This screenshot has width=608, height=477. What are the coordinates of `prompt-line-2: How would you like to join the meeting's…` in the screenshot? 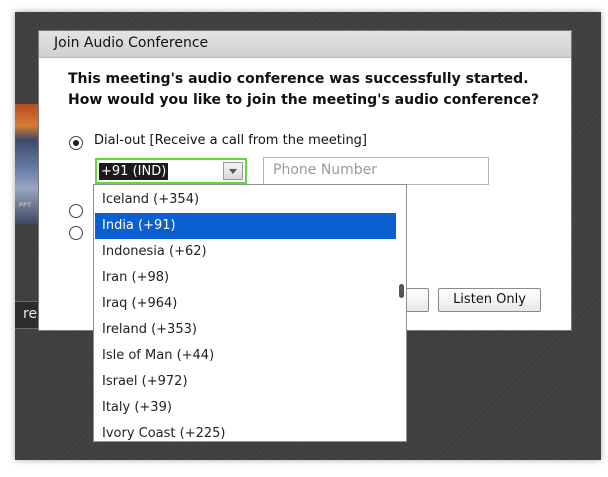 It's located at (304, 100).